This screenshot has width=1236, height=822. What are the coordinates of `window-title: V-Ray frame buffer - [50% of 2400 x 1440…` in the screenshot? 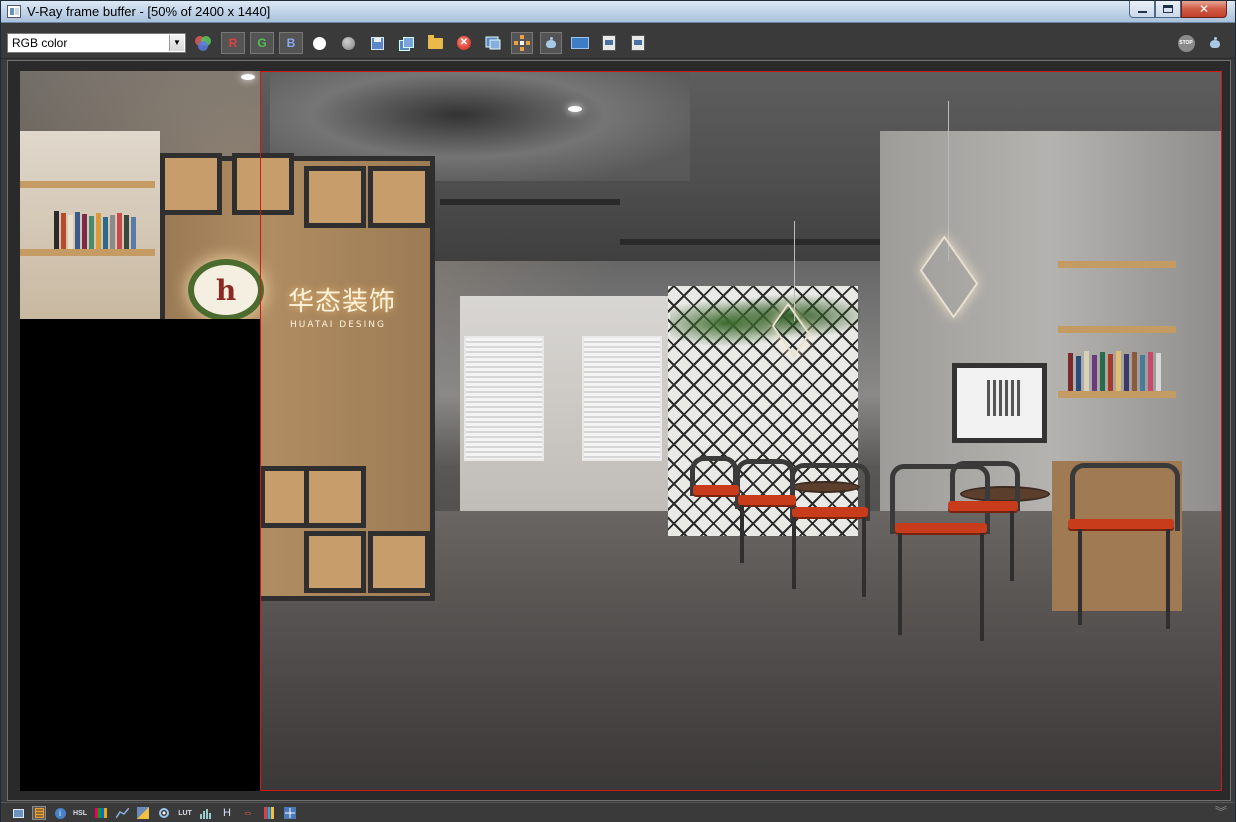 It's located at (149, 11).